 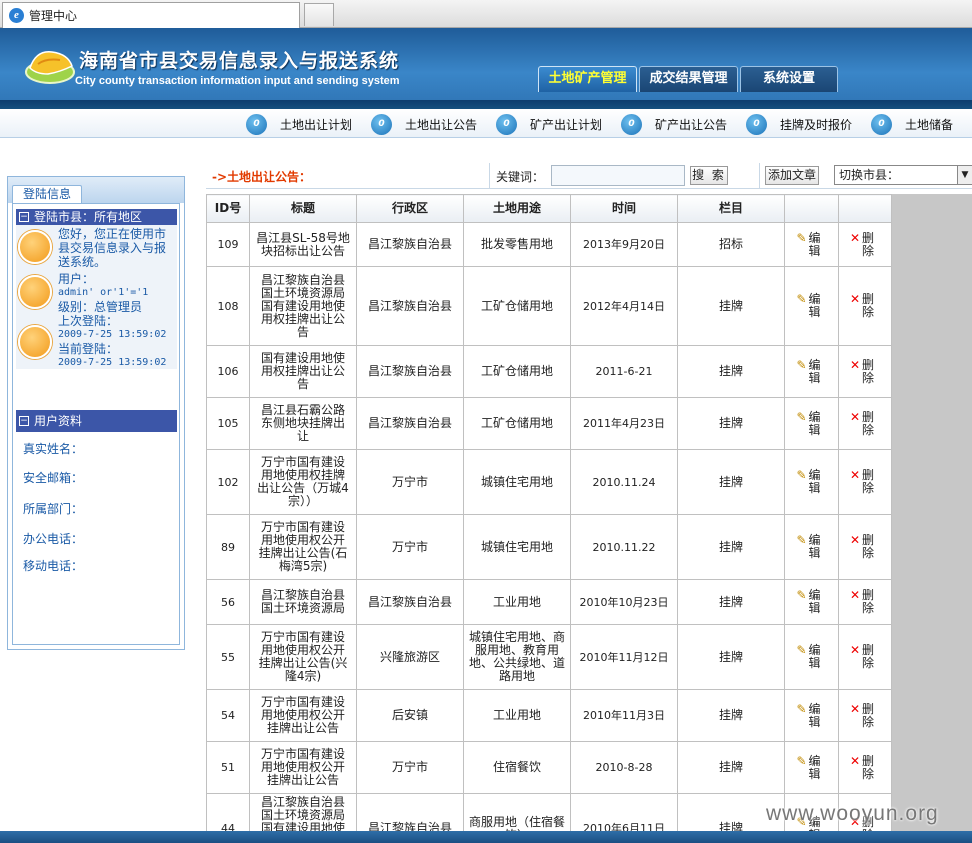 What do you see at coordinates (151, 15) in the screenshot?
I see `browser-tab: e 管理中心` at bounding box center [151, 15].